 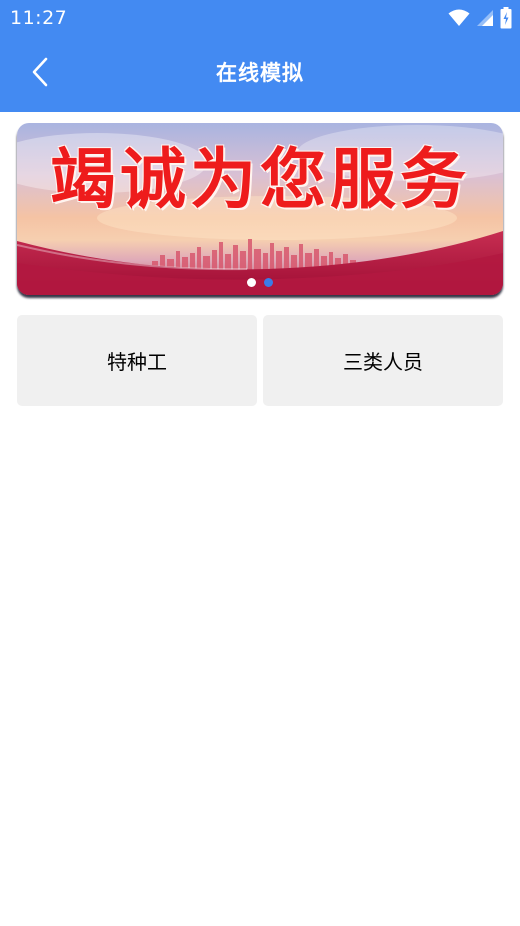 I want to click on category-card-special-worker: 特种工, so click(x=137, y=360).